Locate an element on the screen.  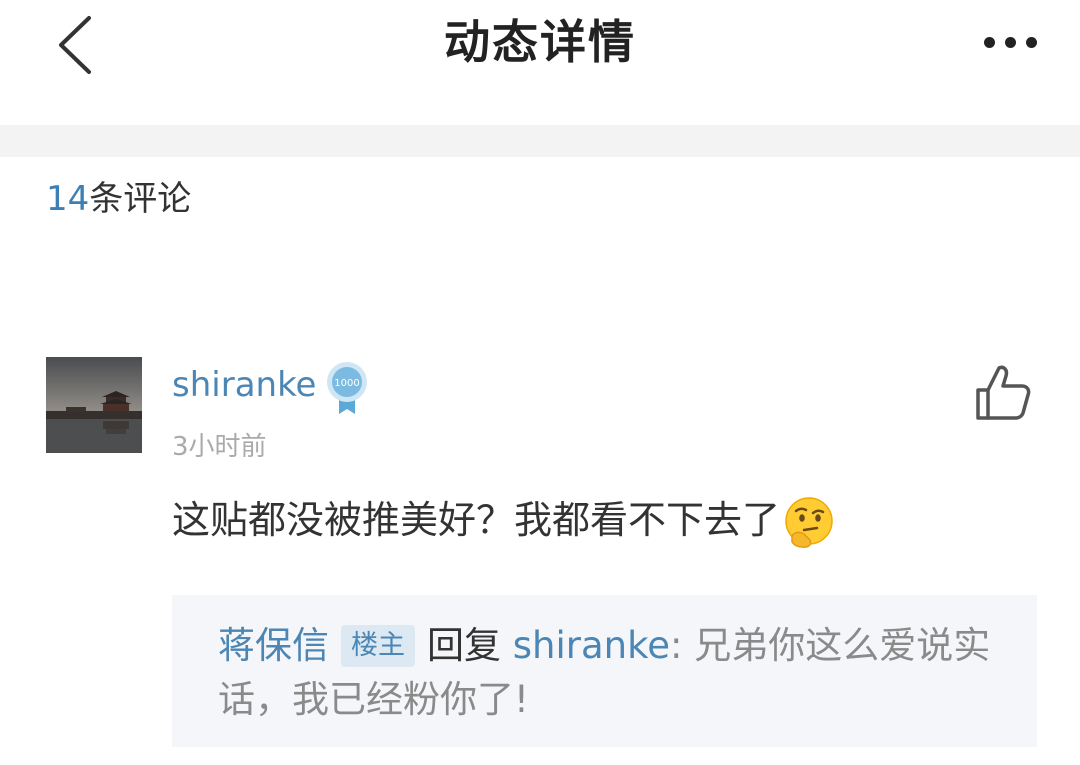
thinking-face-emoji is located at coordinates (809, 522).